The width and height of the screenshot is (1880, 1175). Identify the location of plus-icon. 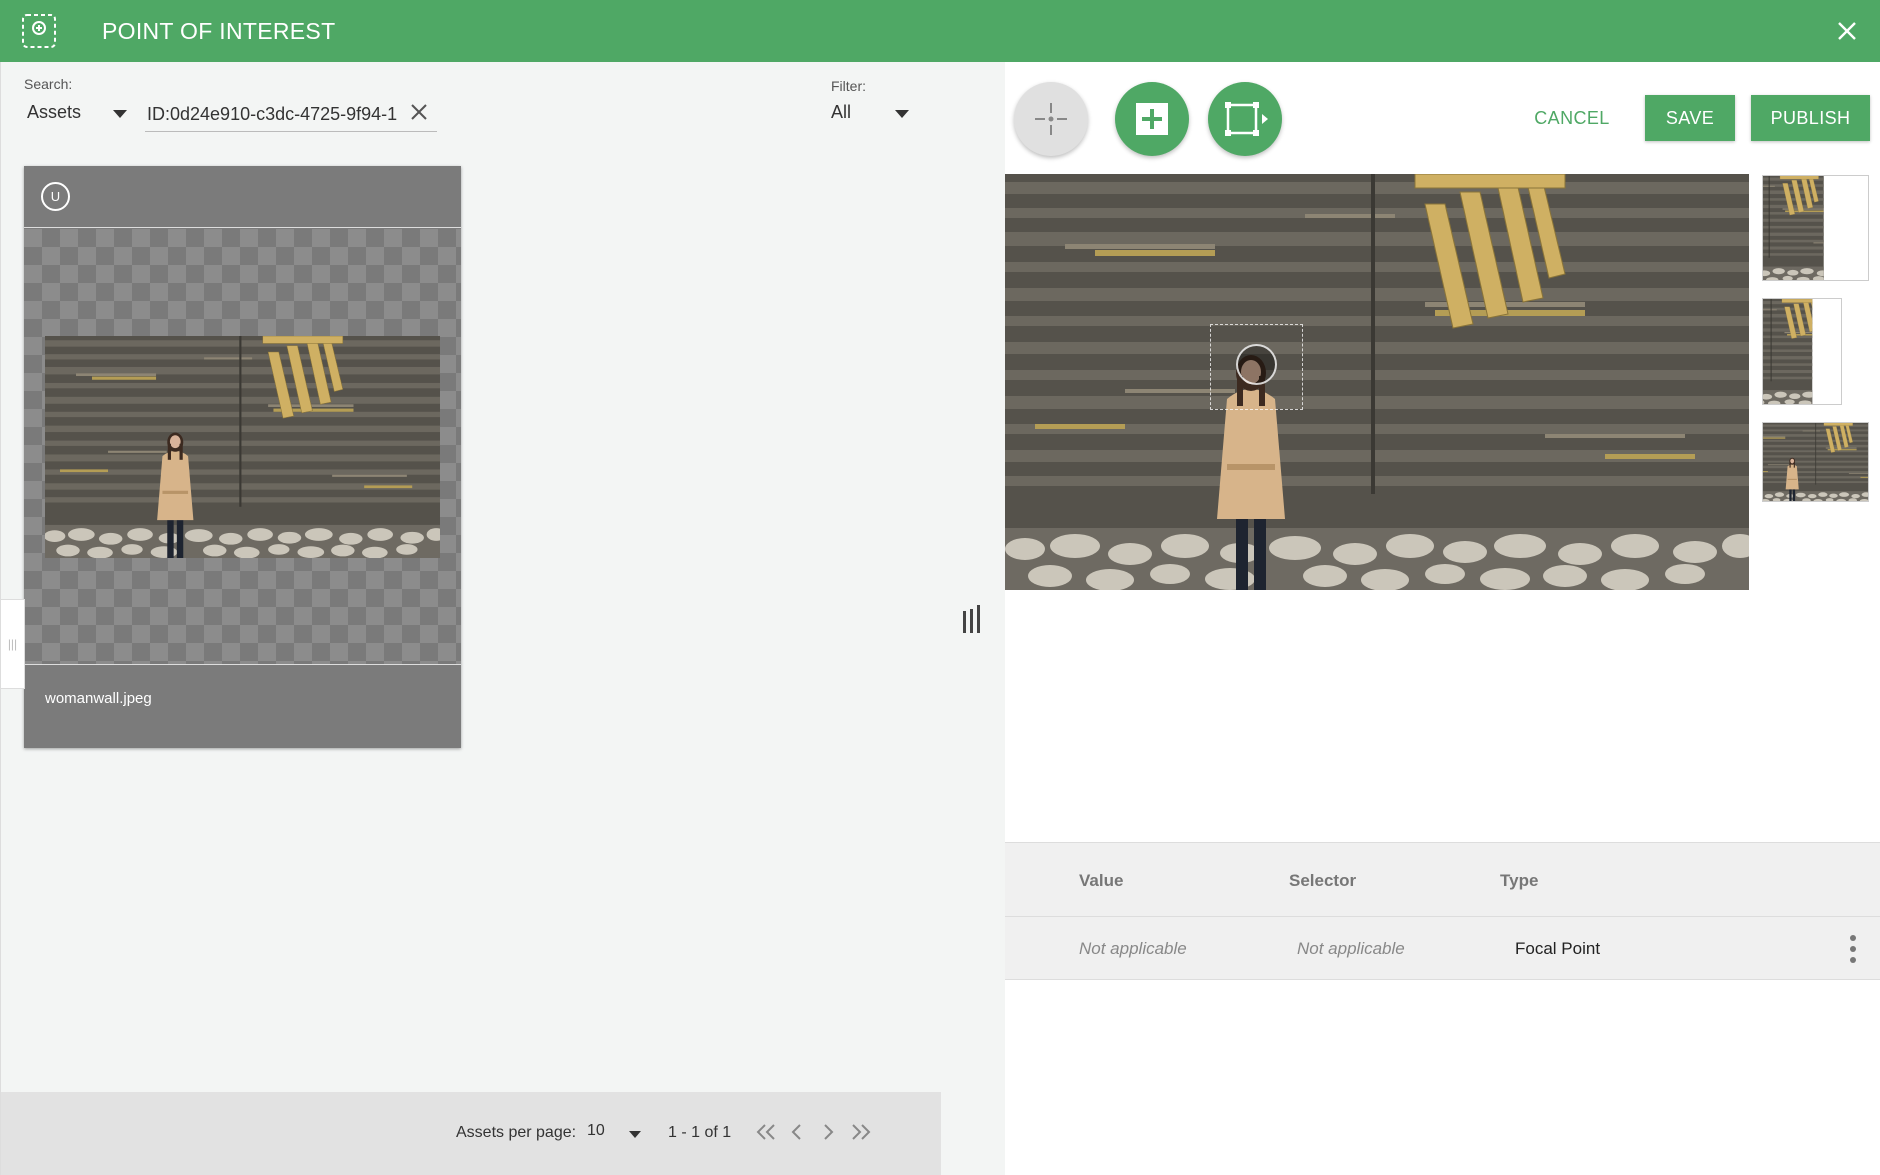
(1152, 119).